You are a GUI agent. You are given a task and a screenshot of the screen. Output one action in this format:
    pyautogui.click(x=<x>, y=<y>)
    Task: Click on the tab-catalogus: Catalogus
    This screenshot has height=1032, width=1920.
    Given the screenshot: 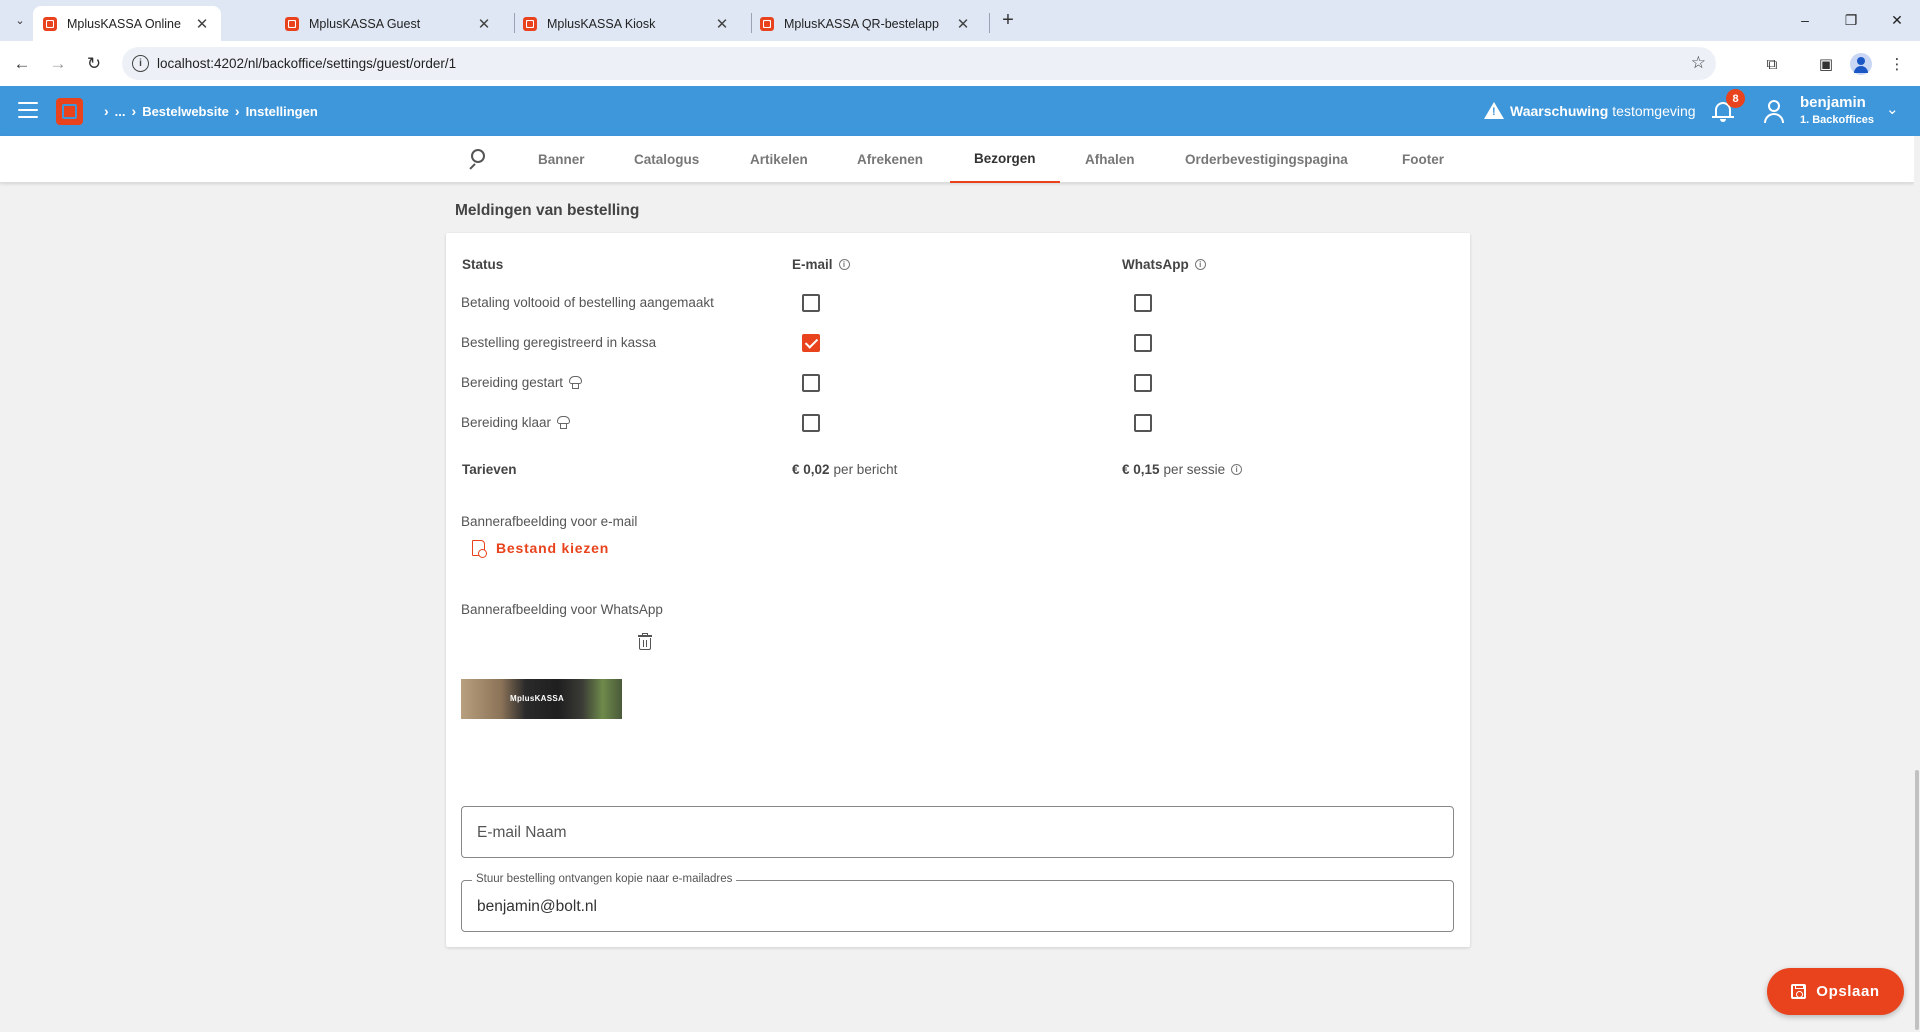 What is the action you would take?
    pyautogui.click(x=666, y=159)
    